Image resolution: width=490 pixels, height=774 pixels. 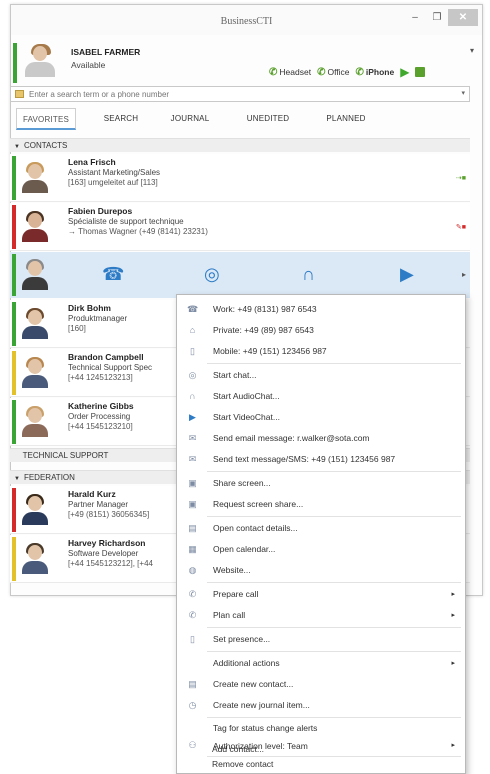 I want to click on user-name: ISABEL FARMER, so click(x=106, y=52).